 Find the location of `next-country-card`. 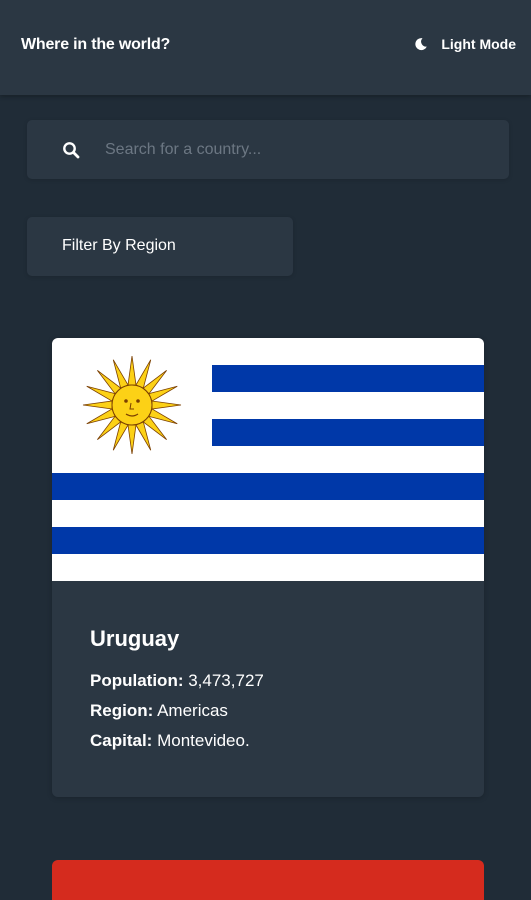

next-country-card is located at coordinates (268, 880).